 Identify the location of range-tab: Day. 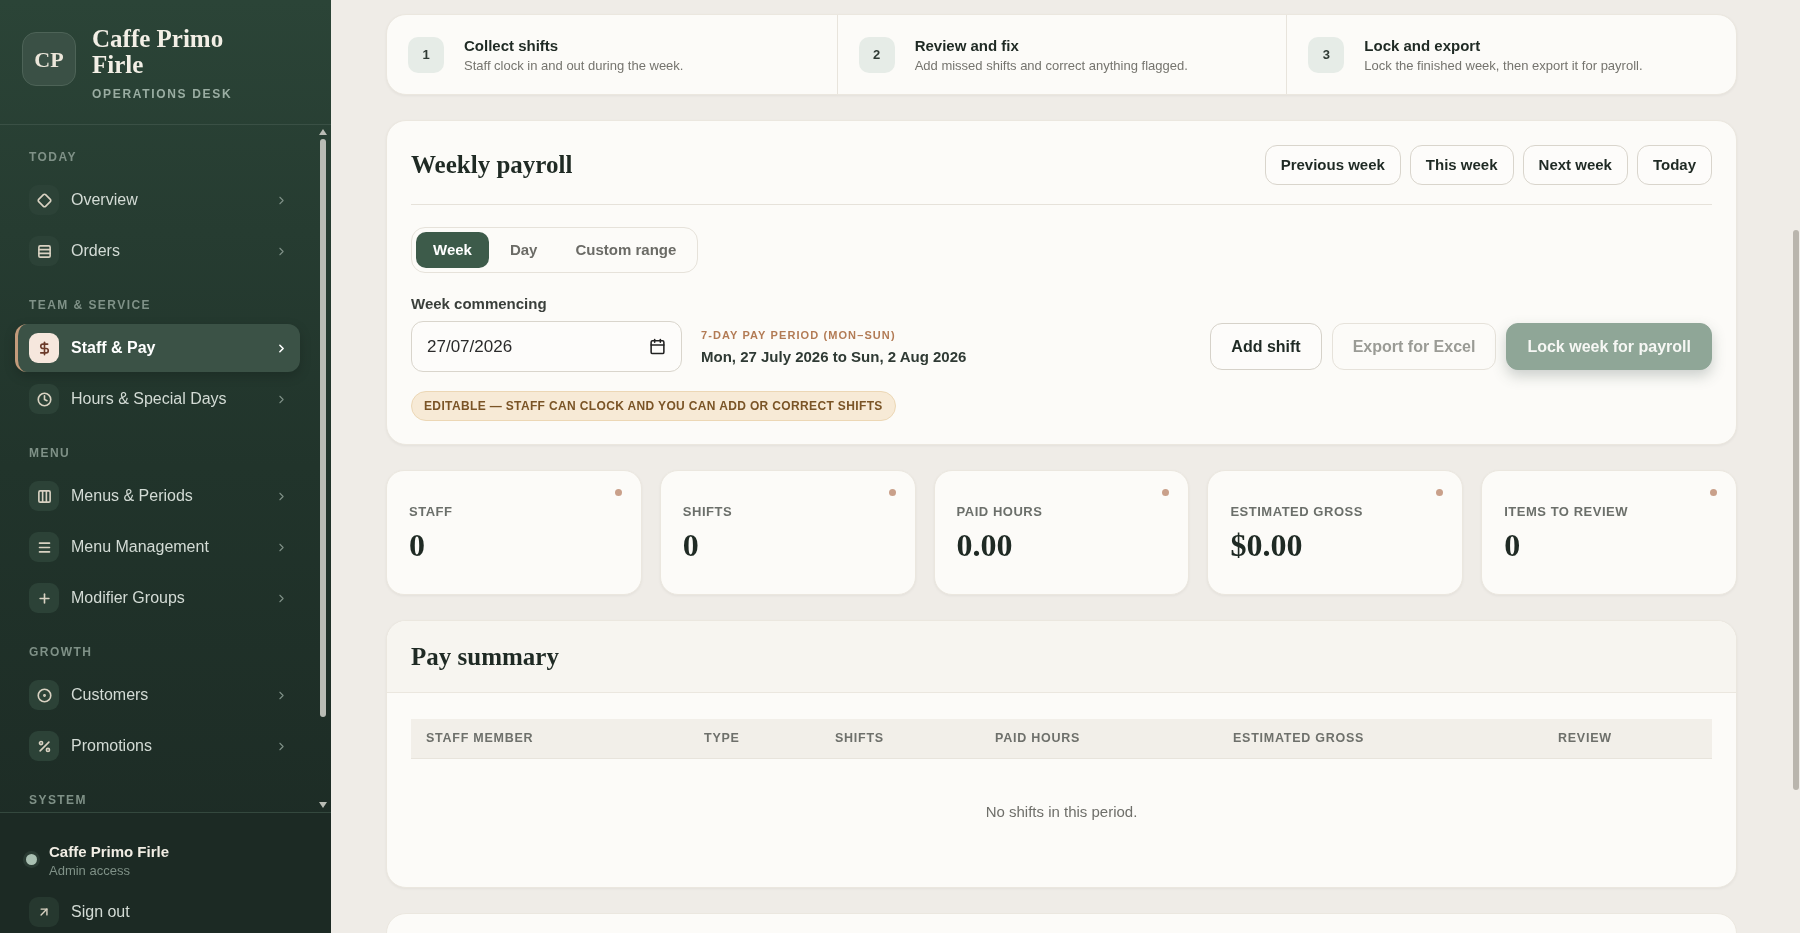
(523, 250).